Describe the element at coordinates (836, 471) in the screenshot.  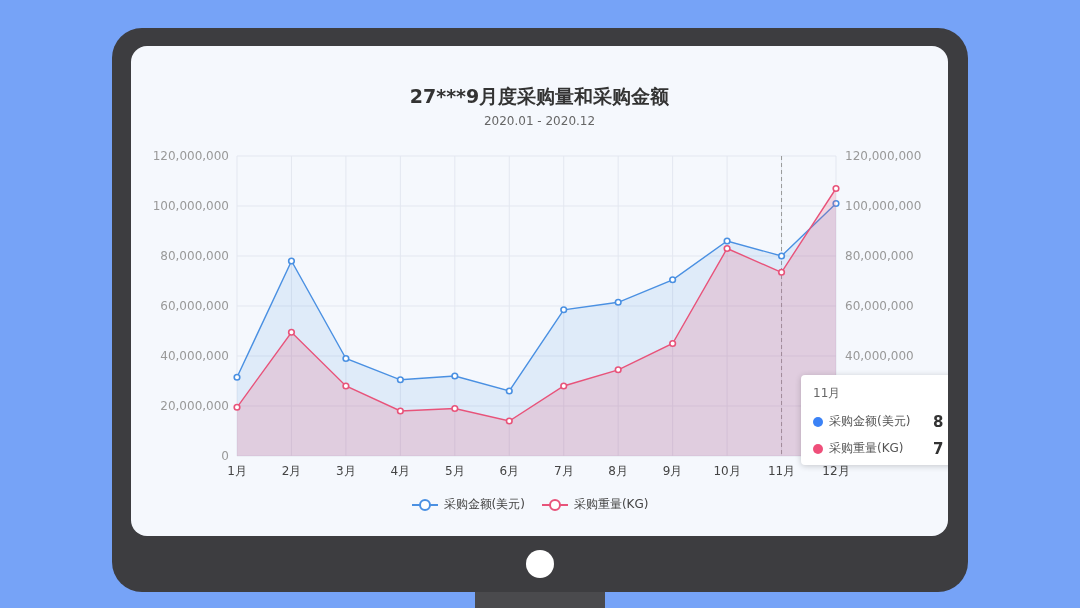
I see `axis-label: 12月` at that location.